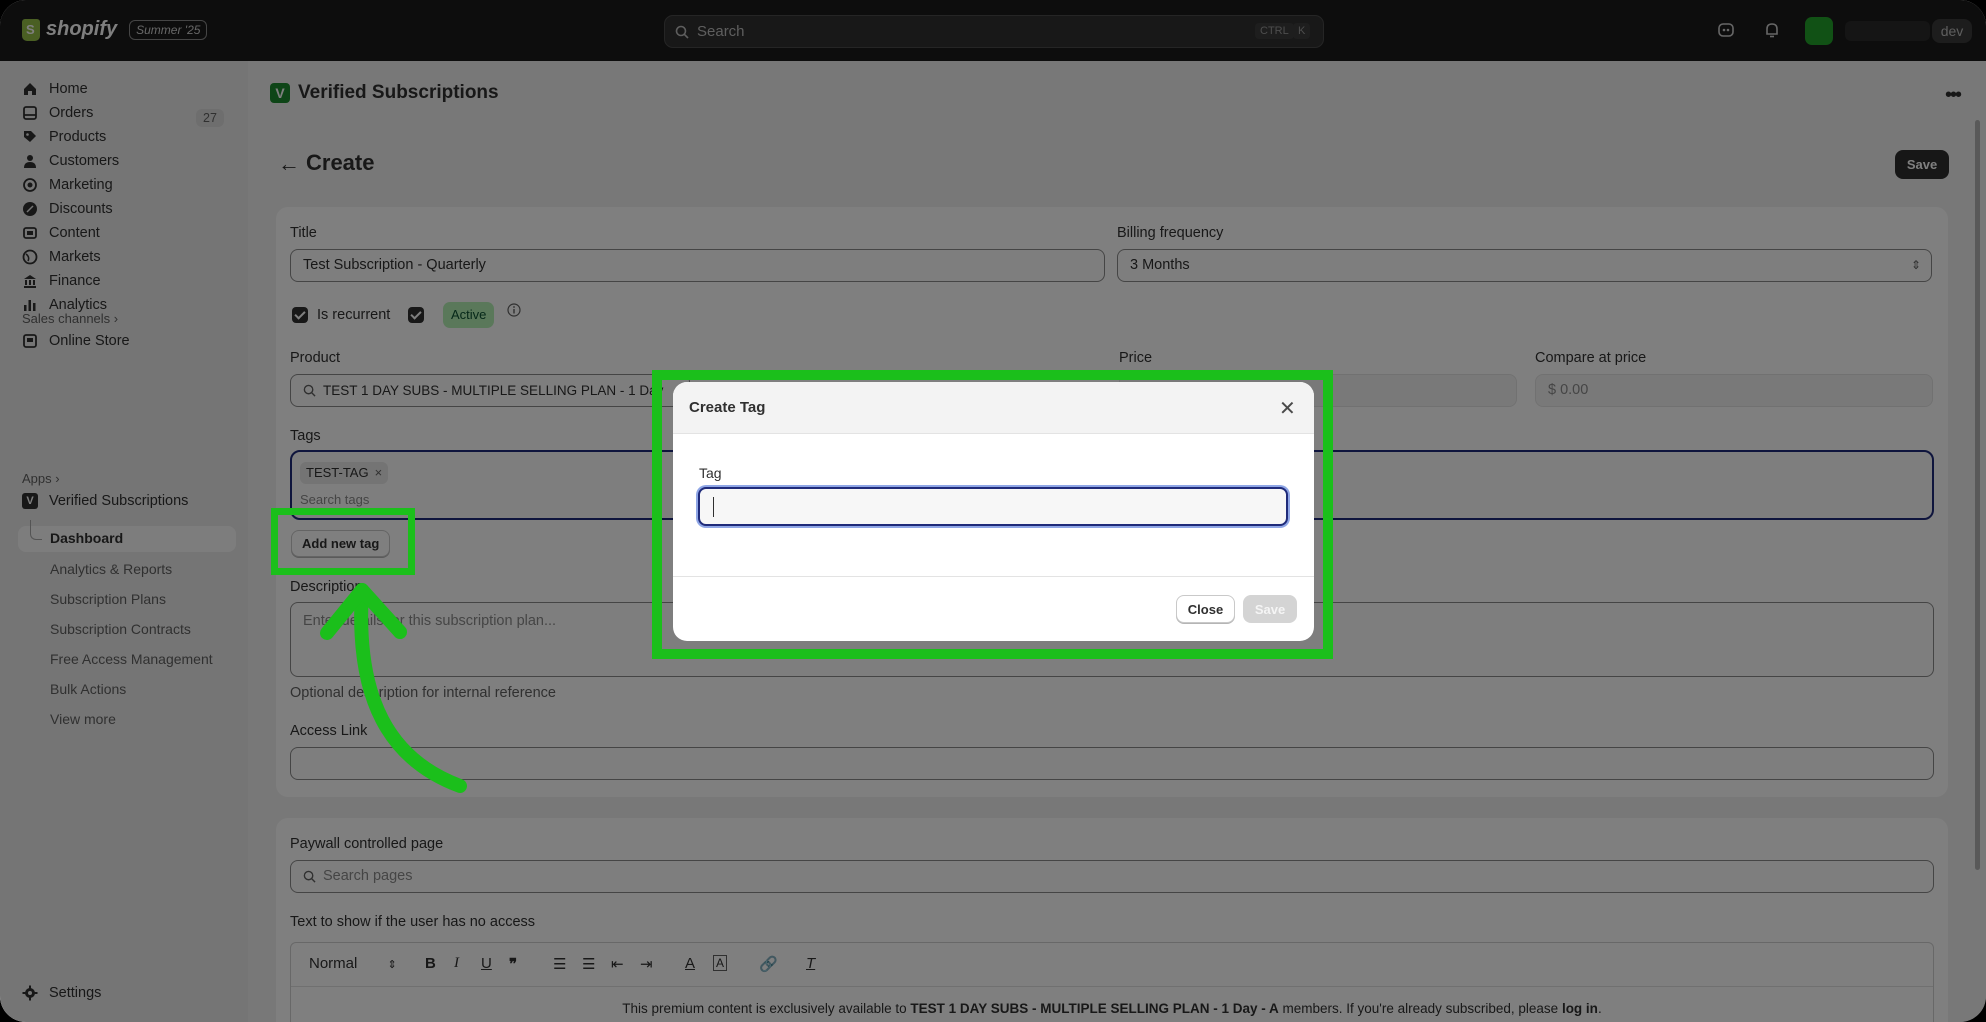 This screenshot has width=1986, height=1022. Describe the element at coordinates (993, 576) in the screenshot. I see `modal-footer-divider` at that location.